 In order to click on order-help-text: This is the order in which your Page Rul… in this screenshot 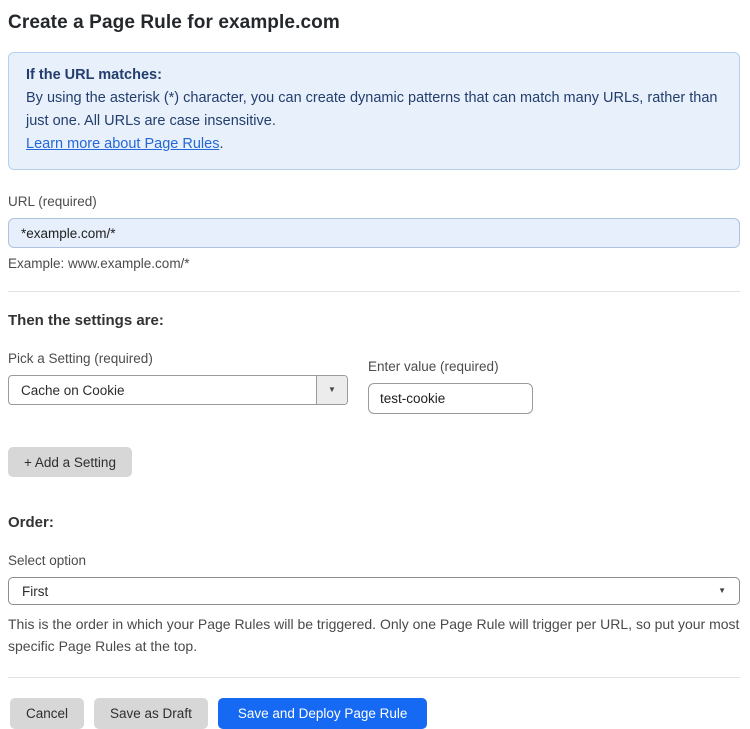, I will do `click(374, 635)`.